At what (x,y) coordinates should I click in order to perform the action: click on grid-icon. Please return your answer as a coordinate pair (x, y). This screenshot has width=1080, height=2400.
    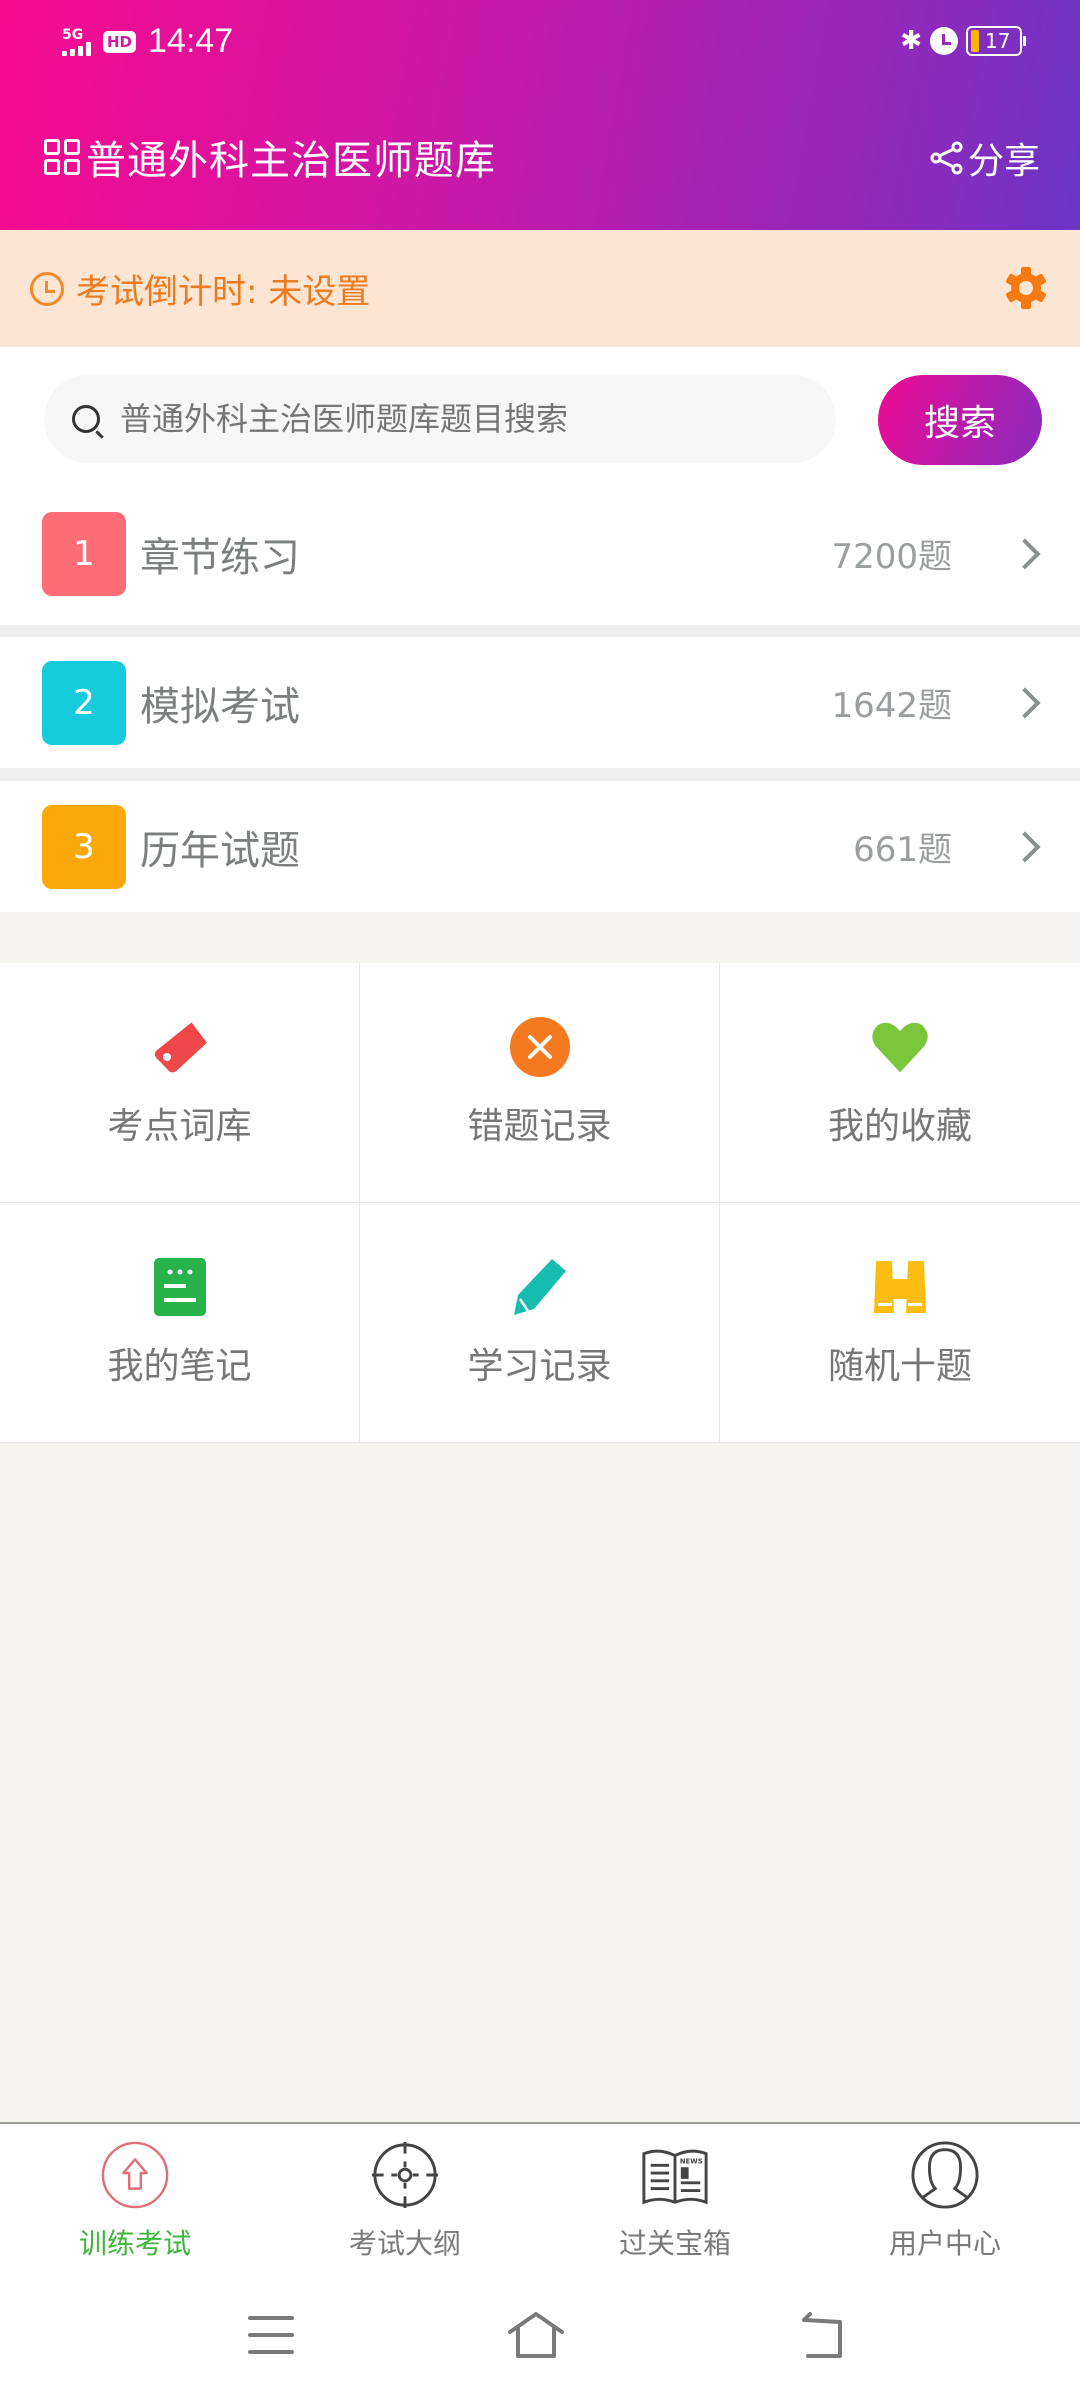
    Looking at the image, I should click on (62, 157).